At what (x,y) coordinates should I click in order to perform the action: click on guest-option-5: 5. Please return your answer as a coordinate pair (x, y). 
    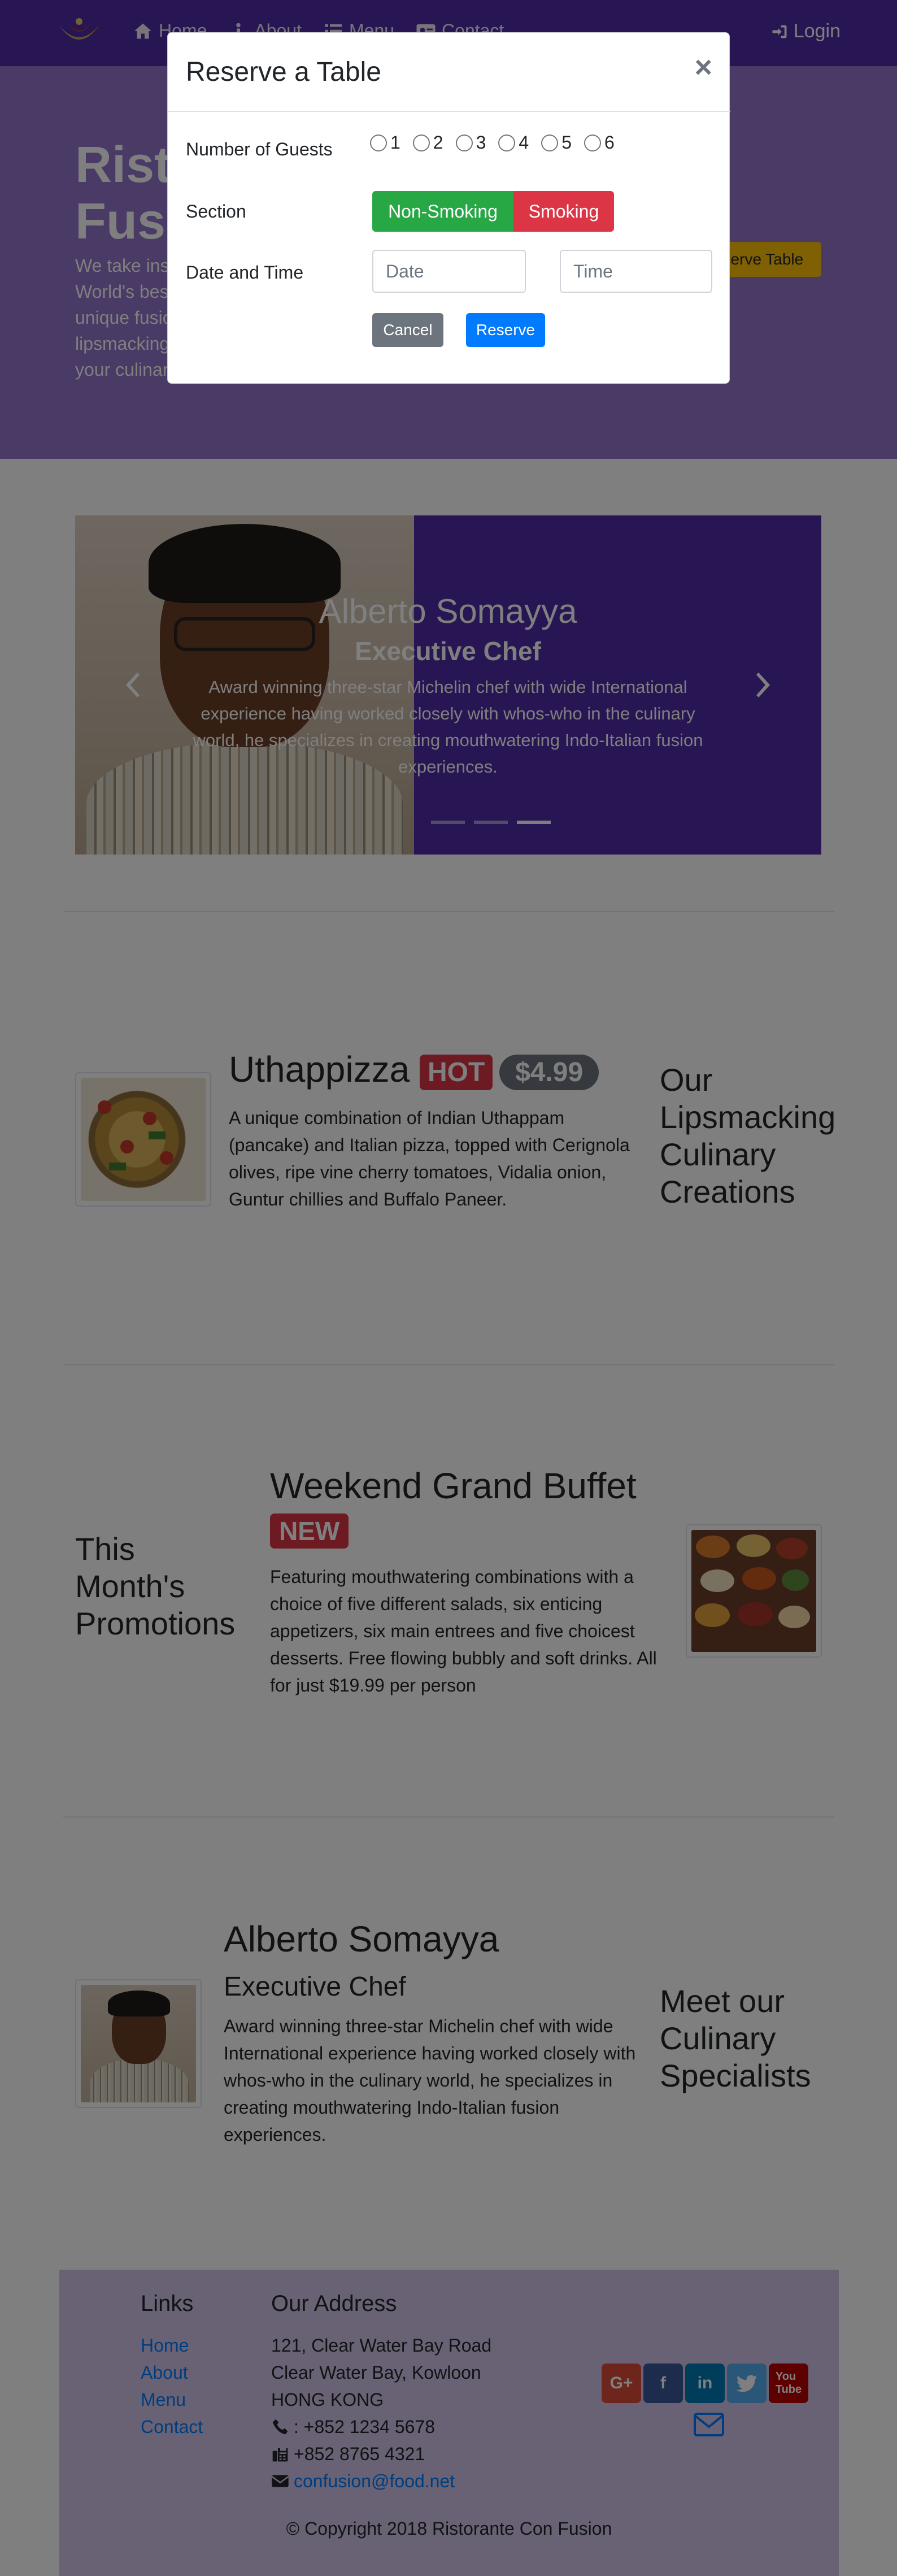
    Looking at the image, I should click on (556, 142).